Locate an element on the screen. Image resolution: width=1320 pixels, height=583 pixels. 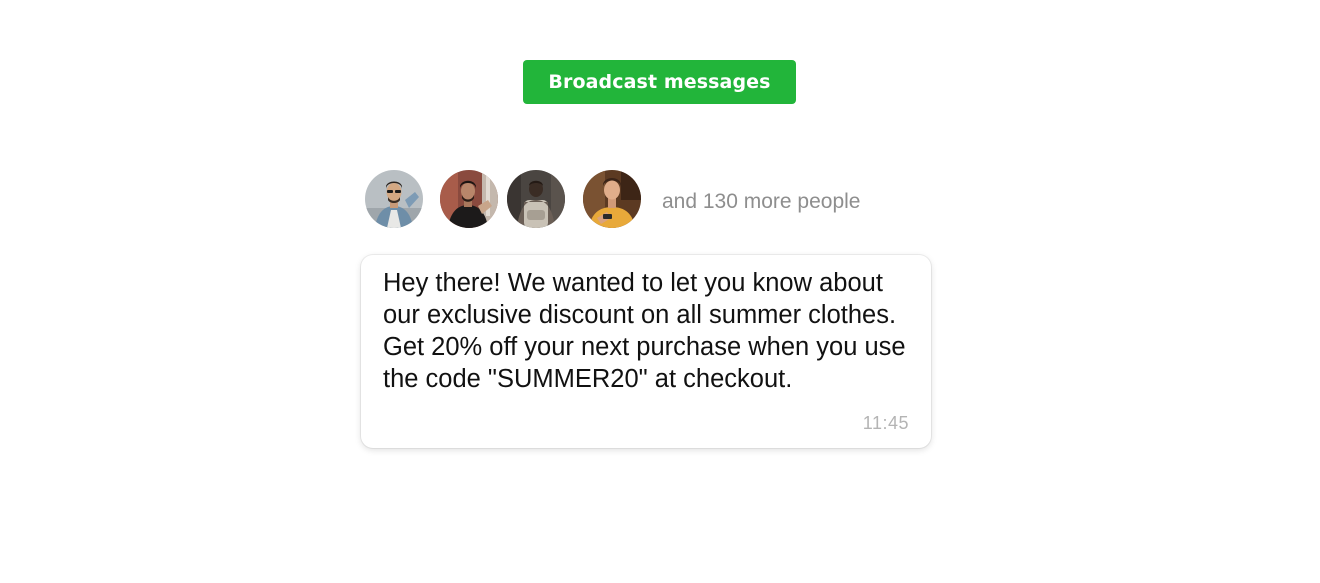
message-timestamp: 11:45 is located at coordinates (885, 423).